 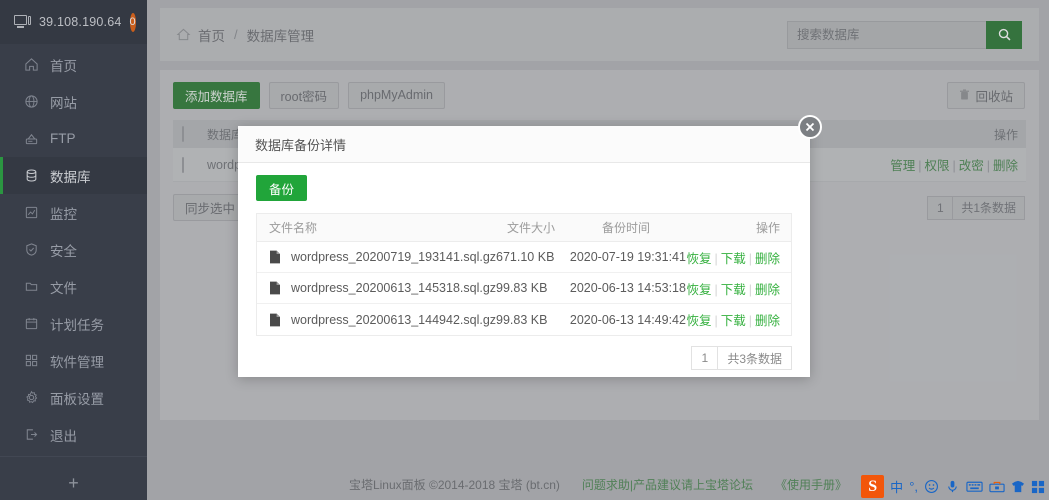 I want to click on keyboard-icon, so click(x=974, y=486).